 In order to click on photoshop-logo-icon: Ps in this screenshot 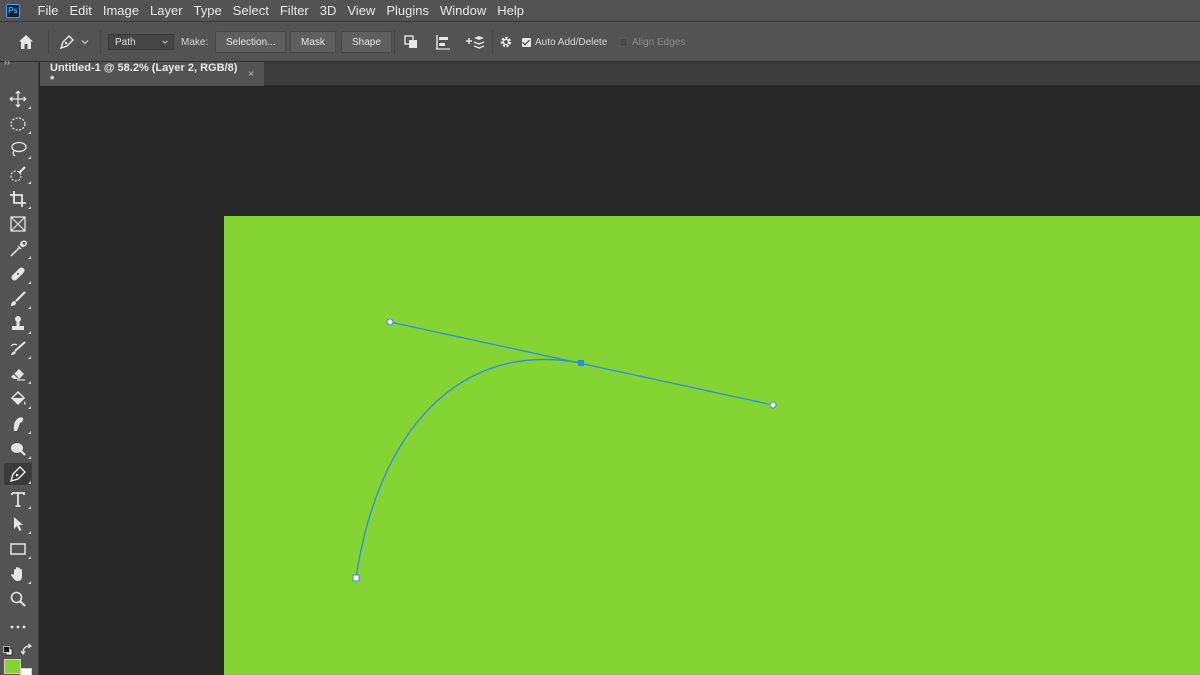, I will do `click(13, 10)`.